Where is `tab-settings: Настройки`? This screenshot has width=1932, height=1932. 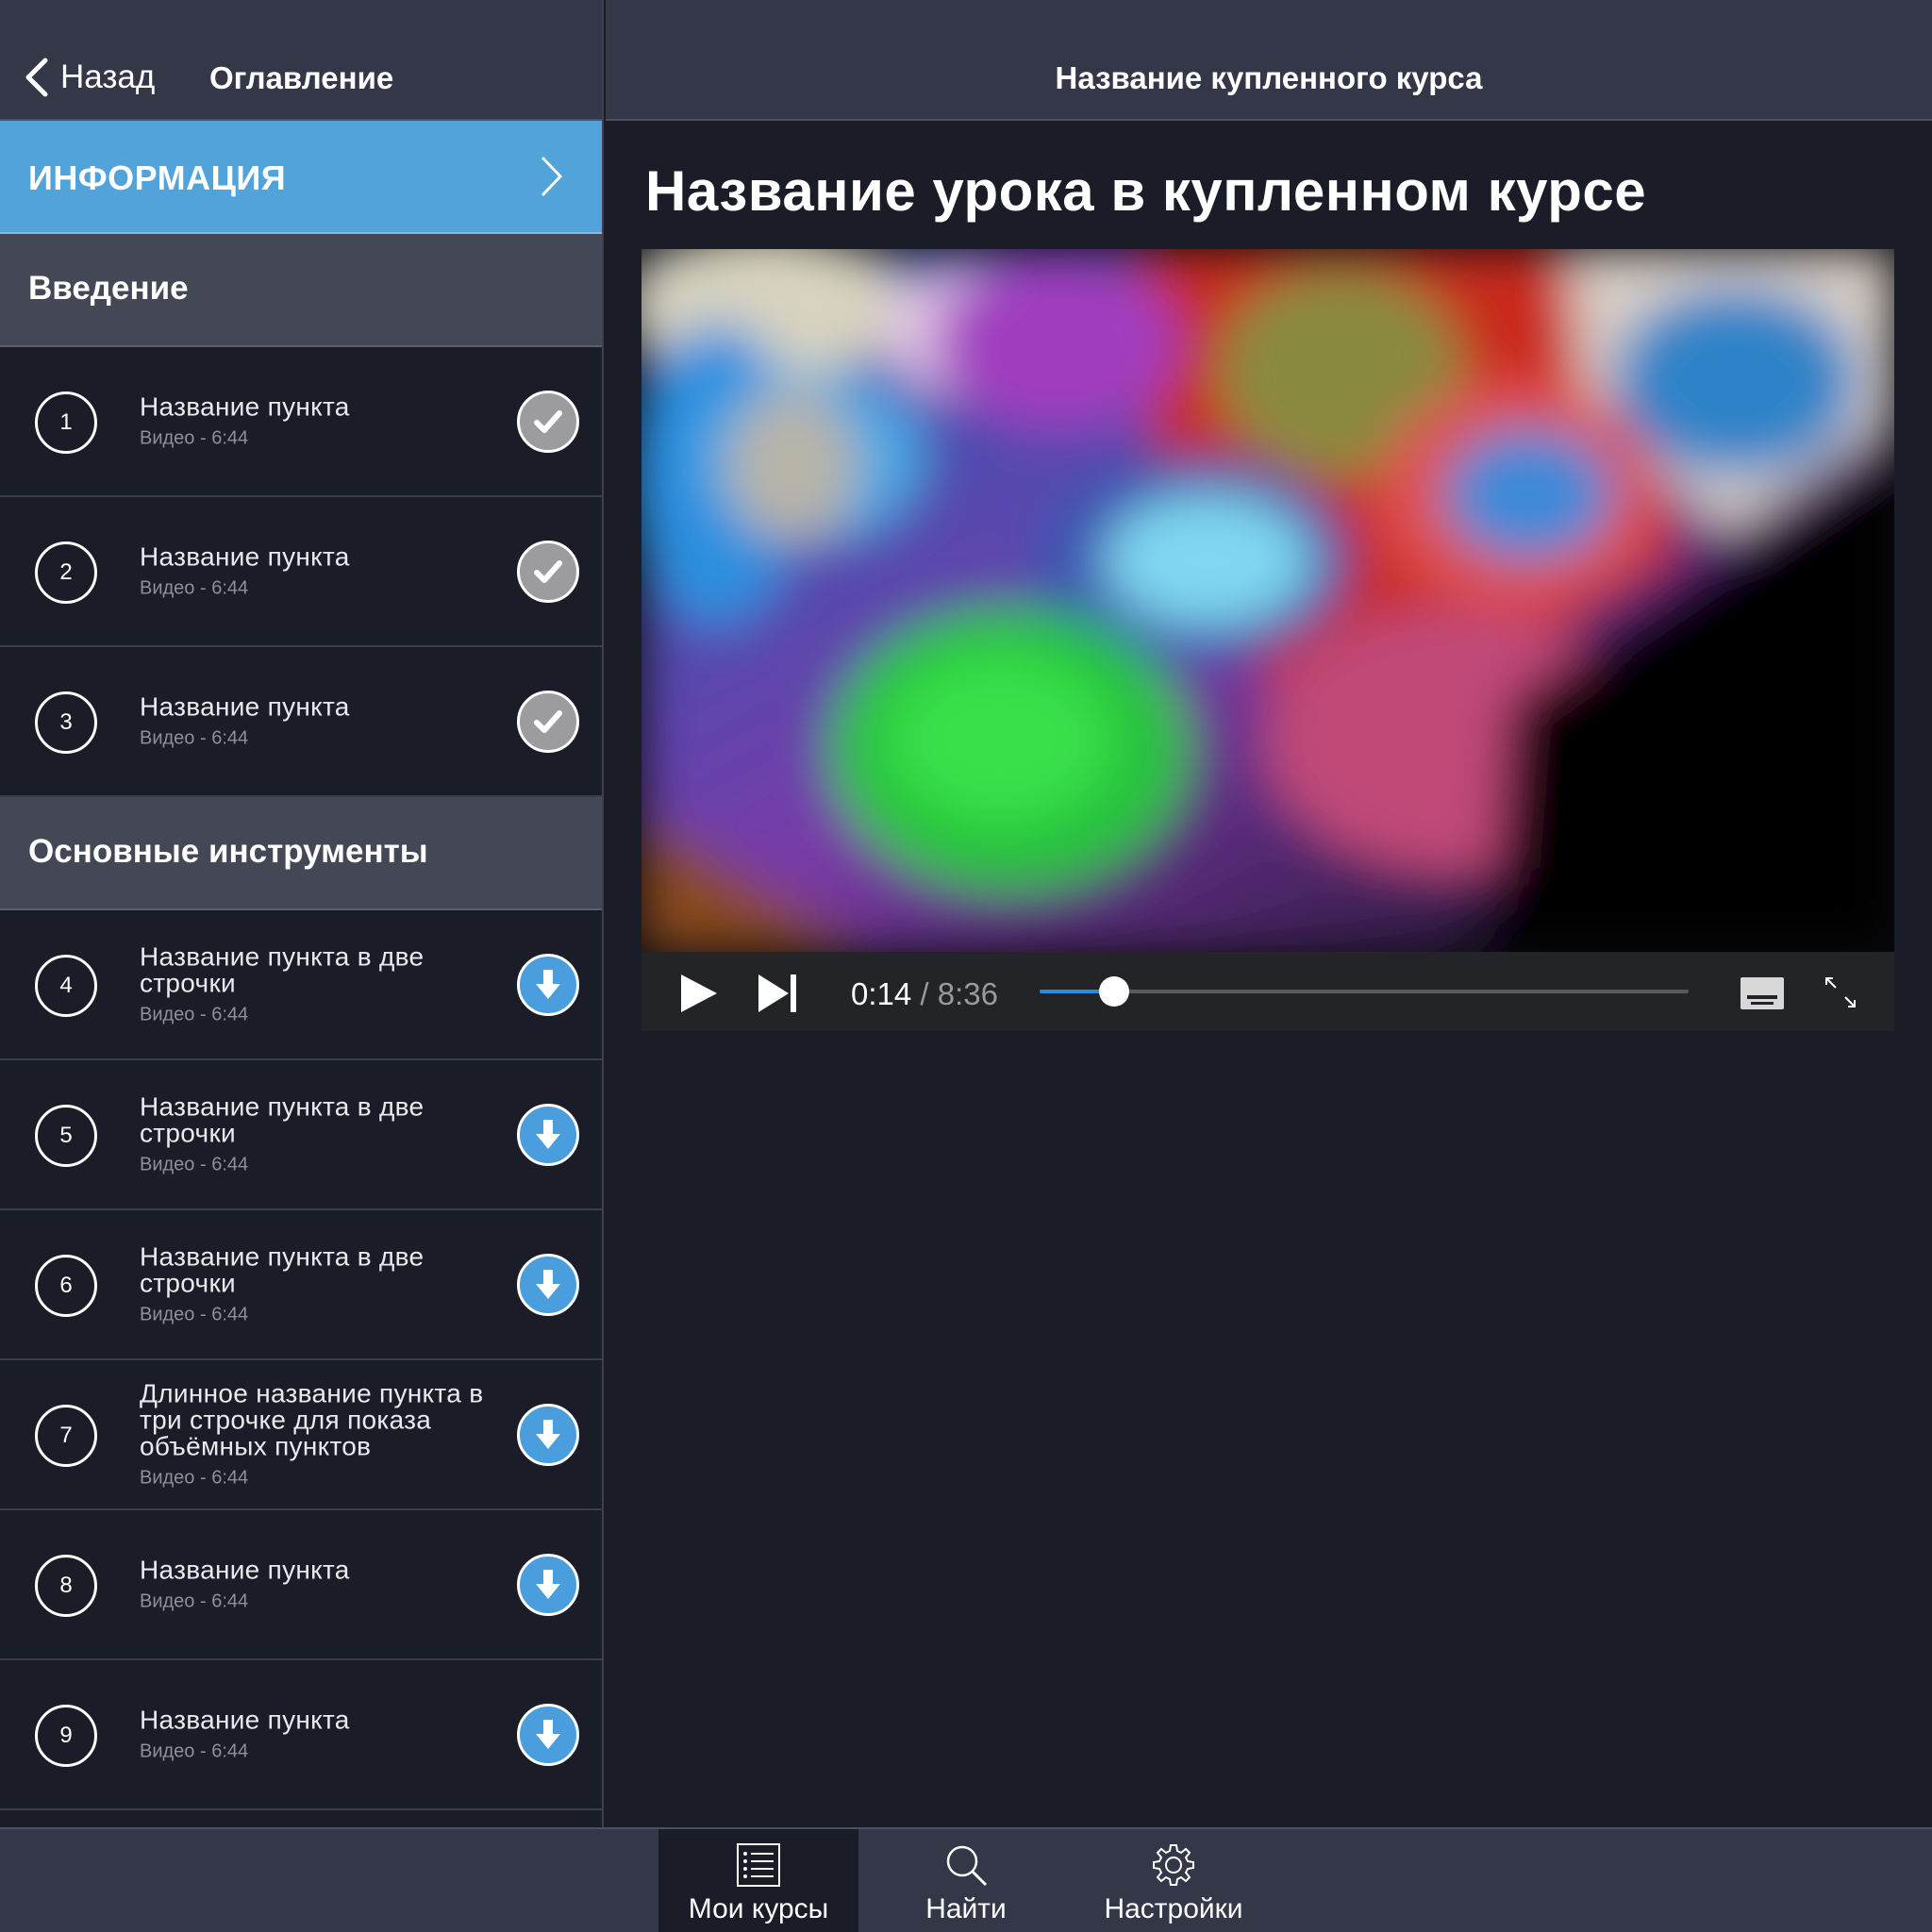
tab-settings: Настройки is located at coordinates (1174, 1880).